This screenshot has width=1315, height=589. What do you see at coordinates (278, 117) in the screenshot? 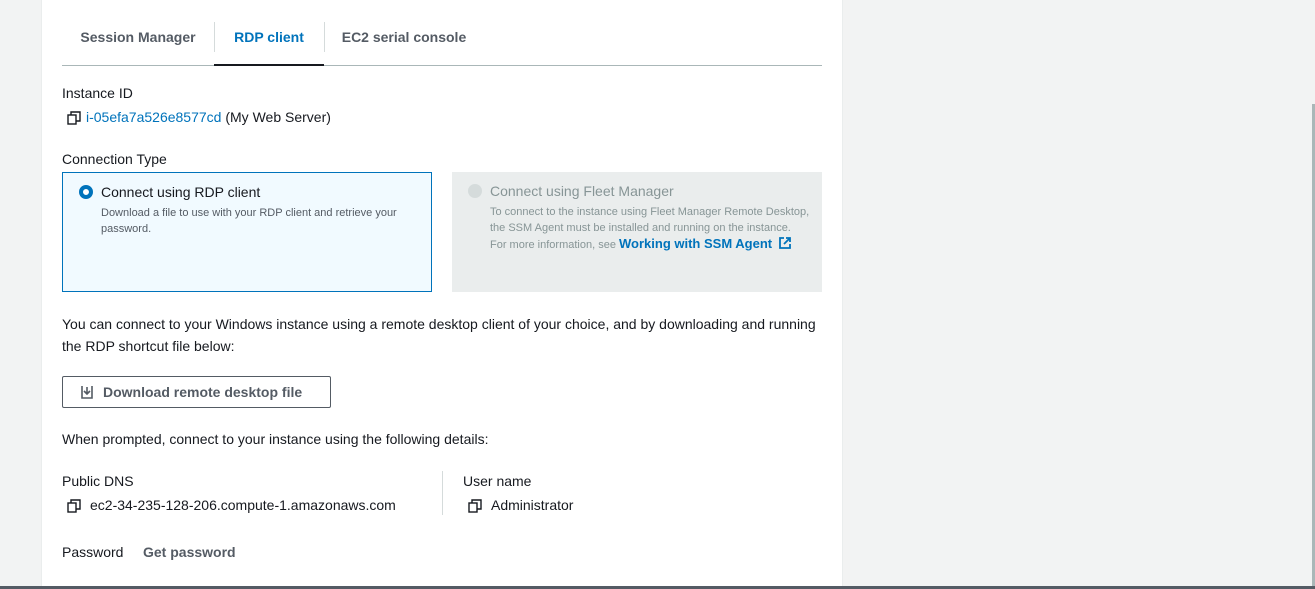
I see `instance-name: (My Web Server)` at bounding box center [278, 117].